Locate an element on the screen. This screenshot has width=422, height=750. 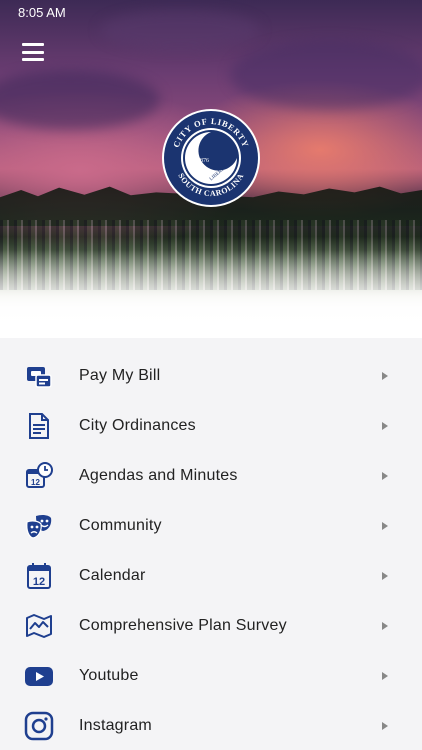
menu-item-city-ordinances: City Ordinances is located at coordinates (211, 426).